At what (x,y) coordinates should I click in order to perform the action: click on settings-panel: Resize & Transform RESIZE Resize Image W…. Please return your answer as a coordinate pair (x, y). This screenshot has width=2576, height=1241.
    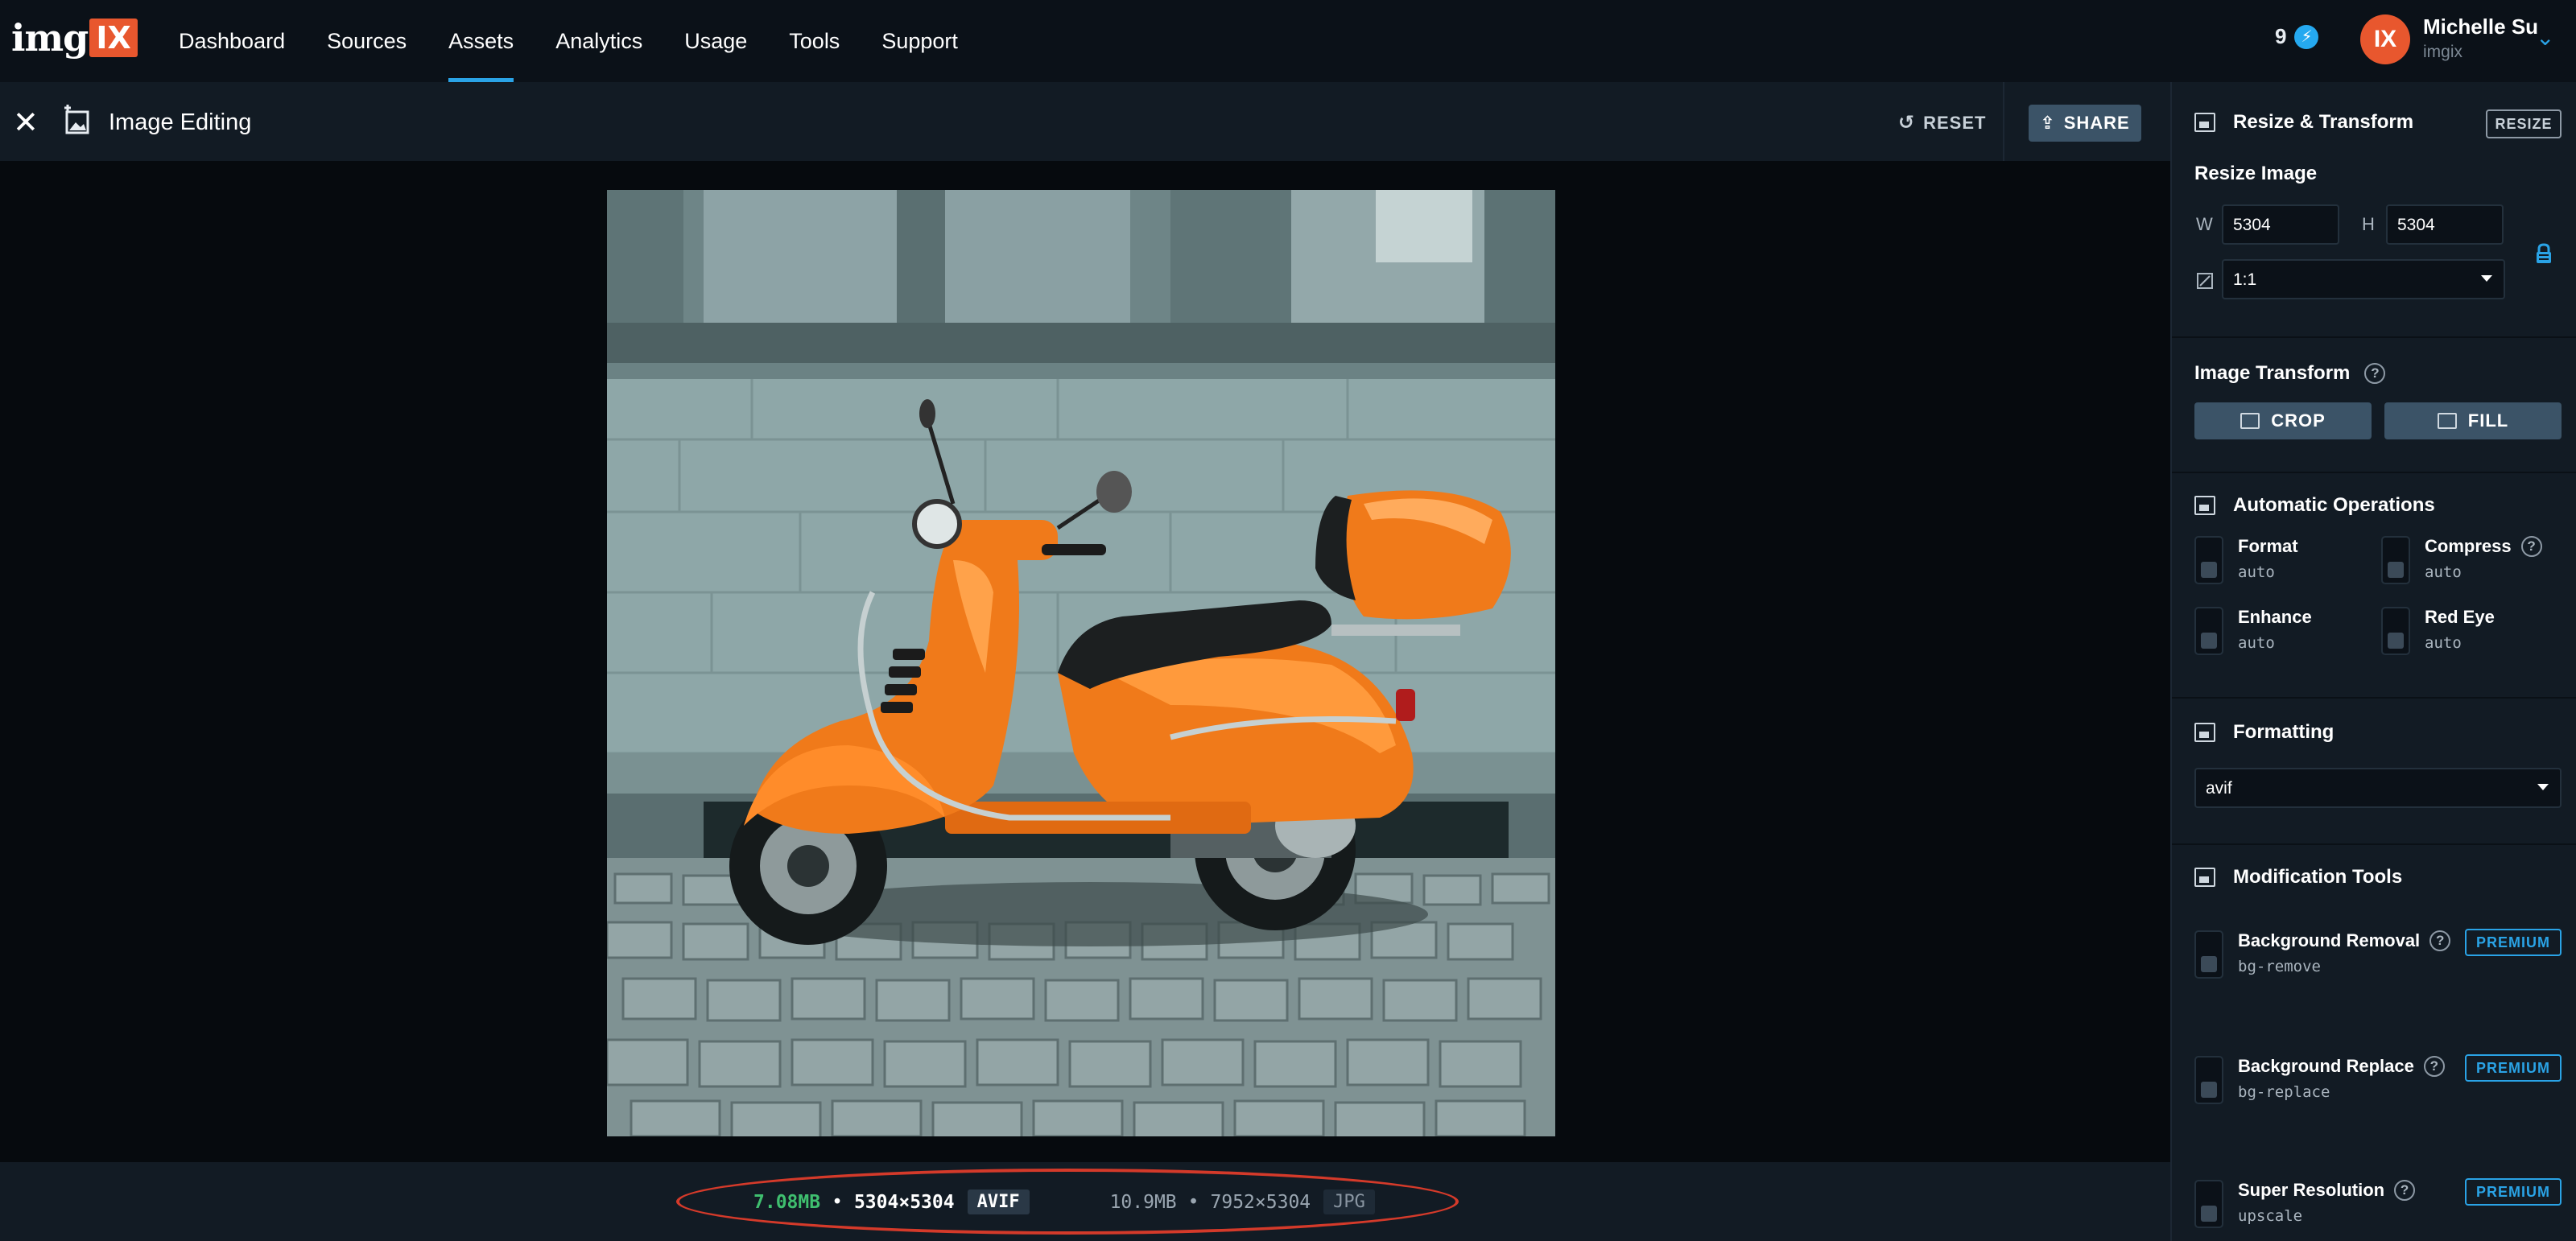
    Looking at the image, I should click on (2373, 662).